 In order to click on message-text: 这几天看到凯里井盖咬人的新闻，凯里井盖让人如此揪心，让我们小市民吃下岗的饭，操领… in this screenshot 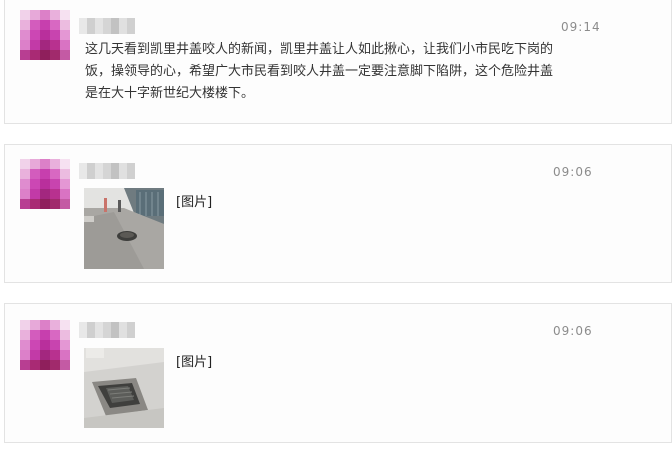, I will do `click(319, 71)`.